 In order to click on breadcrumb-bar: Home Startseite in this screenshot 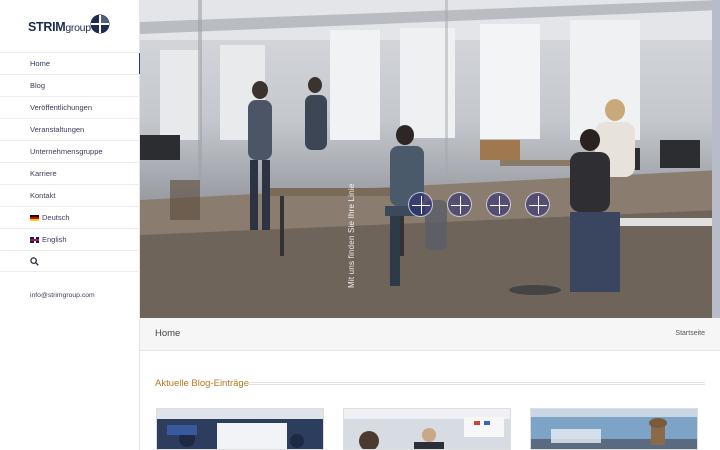, I will do `click(430, 334)`.